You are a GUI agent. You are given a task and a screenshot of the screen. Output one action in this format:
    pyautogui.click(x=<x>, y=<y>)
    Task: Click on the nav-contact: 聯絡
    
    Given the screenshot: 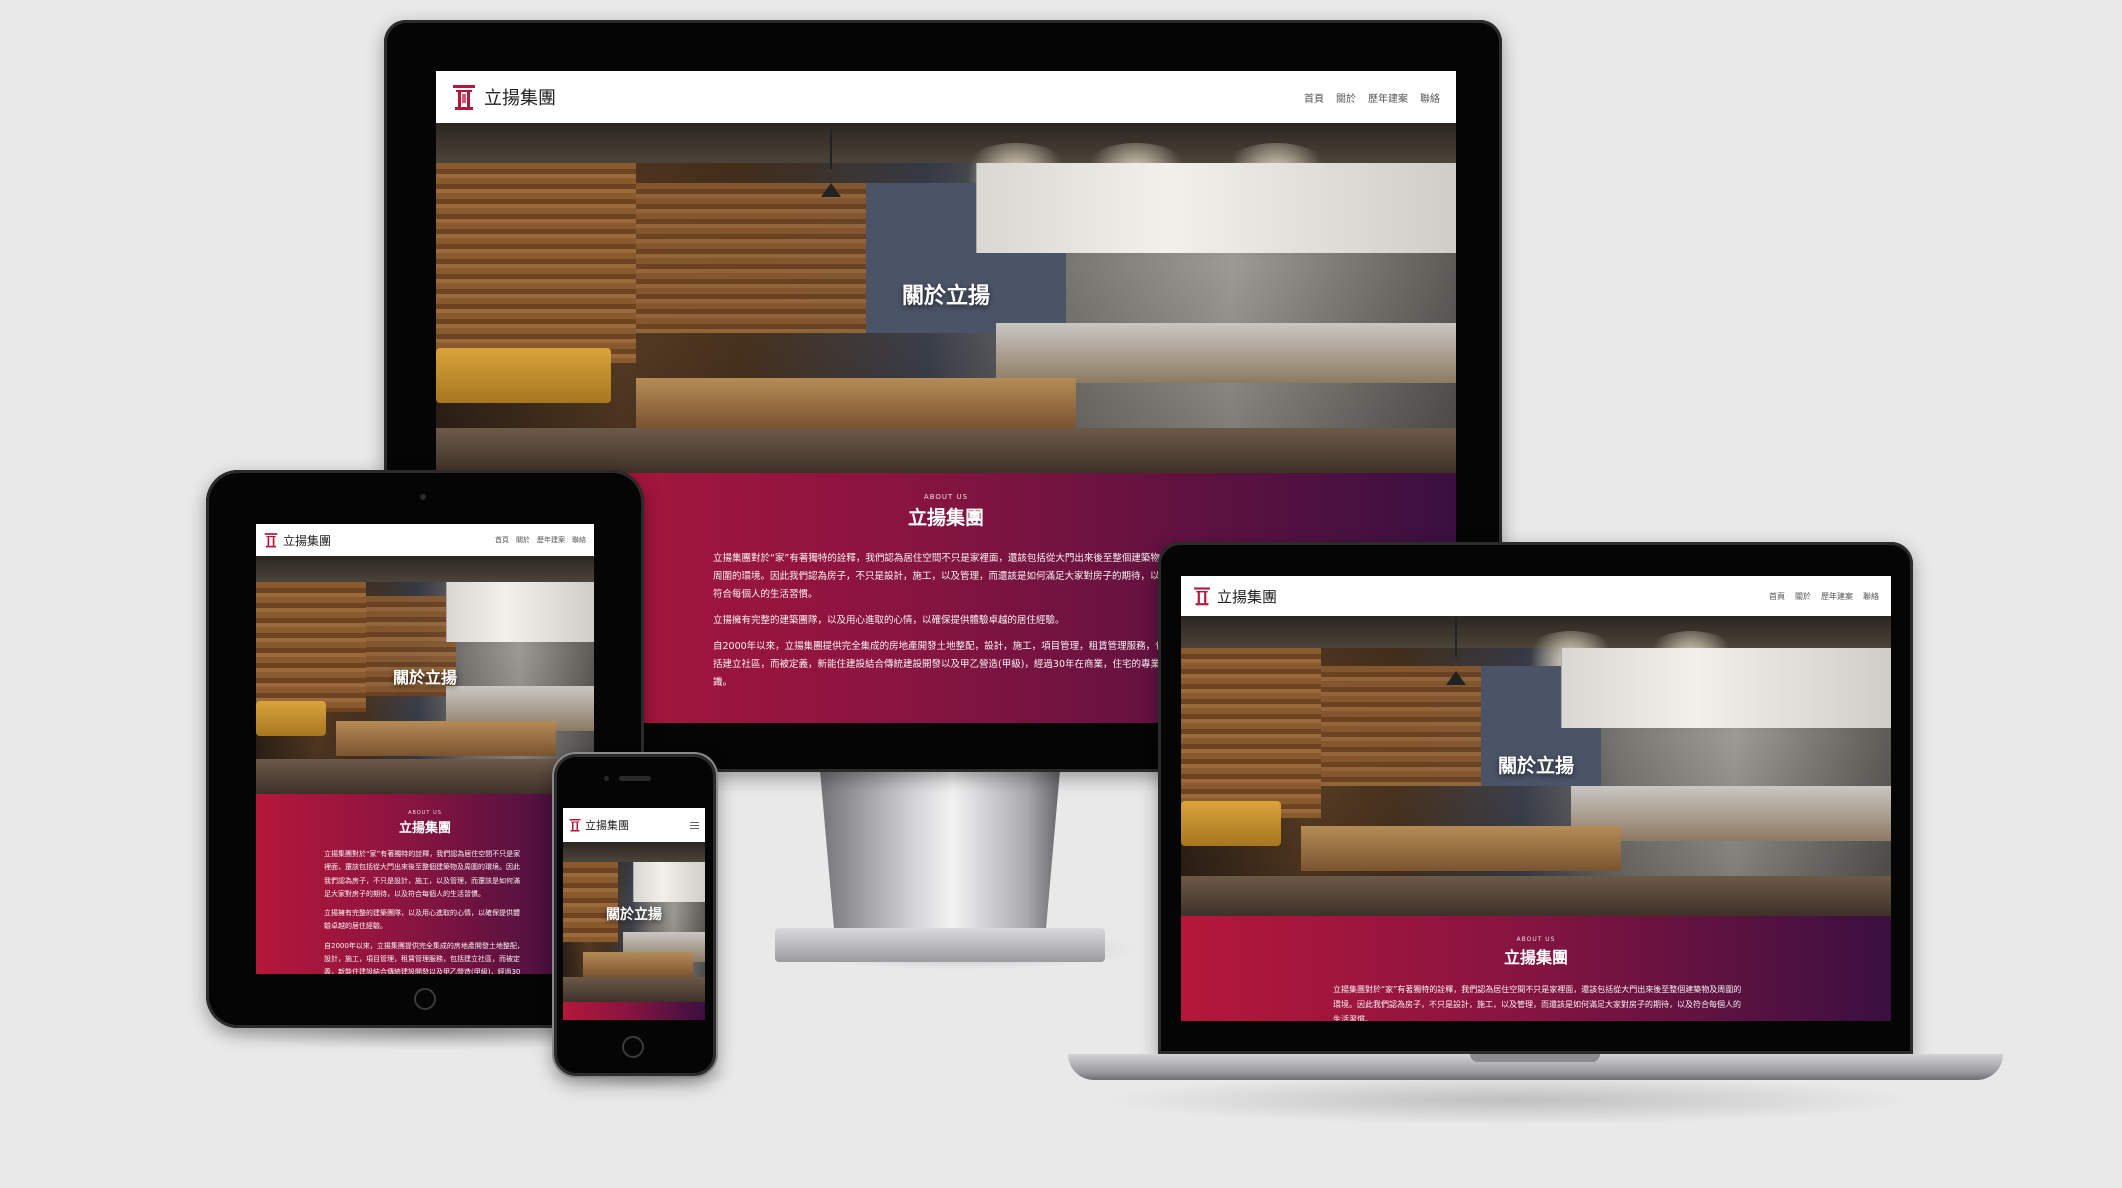 What is the action you would take?
    pyautogui.click(x=1430, y=97)
    